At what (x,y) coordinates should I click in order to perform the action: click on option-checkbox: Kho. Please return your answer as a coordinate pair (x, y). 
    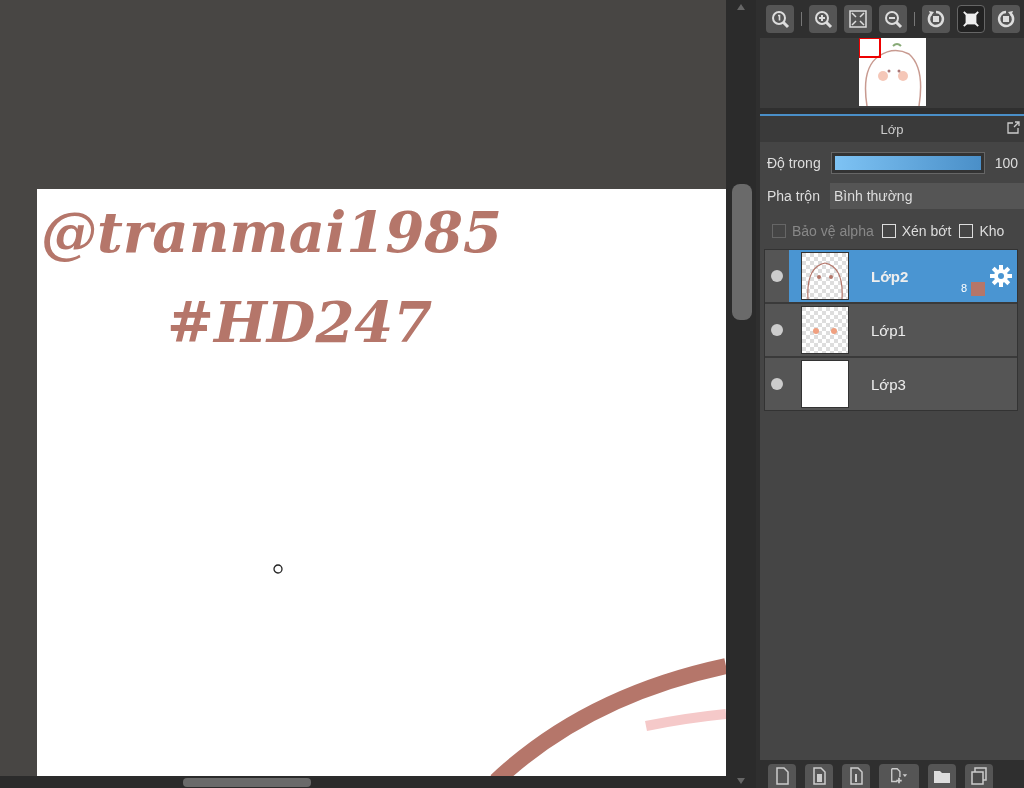
    Looking at the image, I should click on (982, 231).